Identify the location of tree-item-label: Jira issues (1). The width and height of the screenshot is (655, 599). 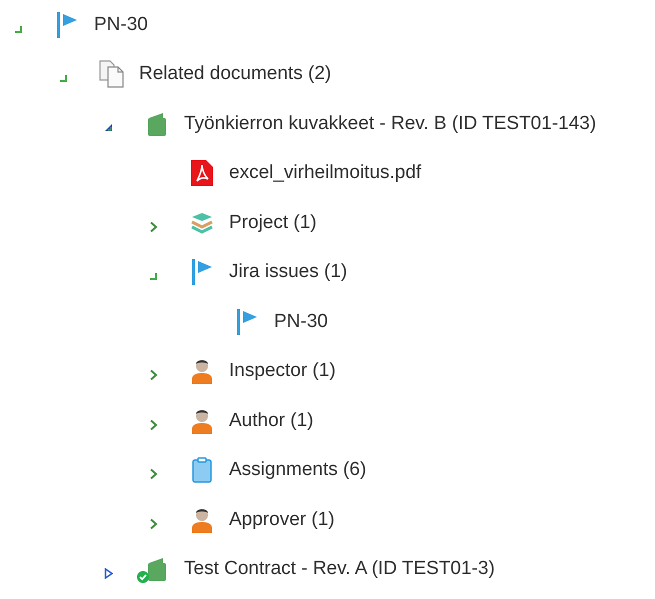
(288, 272).